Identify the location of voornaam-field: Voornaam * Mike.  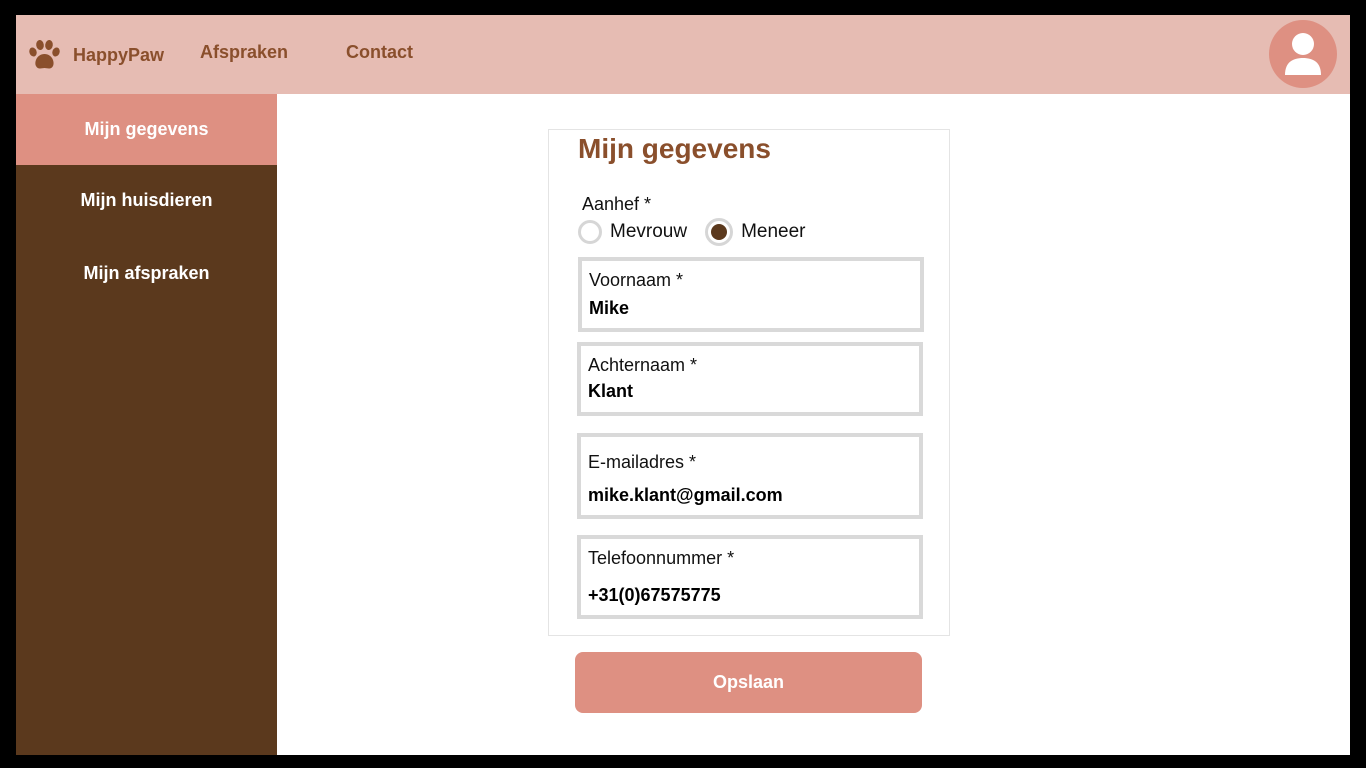
(751, 294).